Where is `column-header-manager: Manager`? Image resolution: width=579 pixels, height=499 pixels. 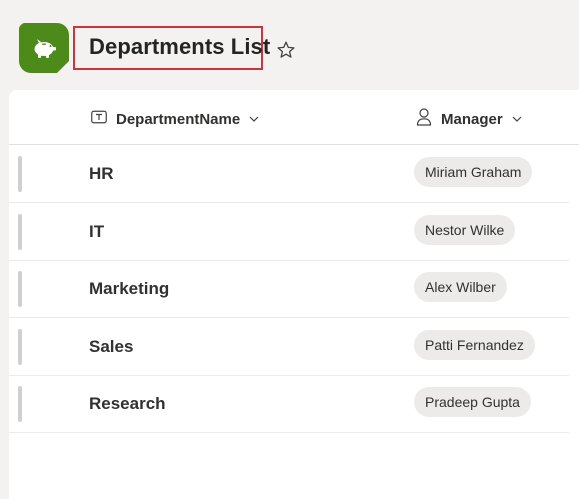 column-header-manager: Manager is located at coordinates (469, 119).